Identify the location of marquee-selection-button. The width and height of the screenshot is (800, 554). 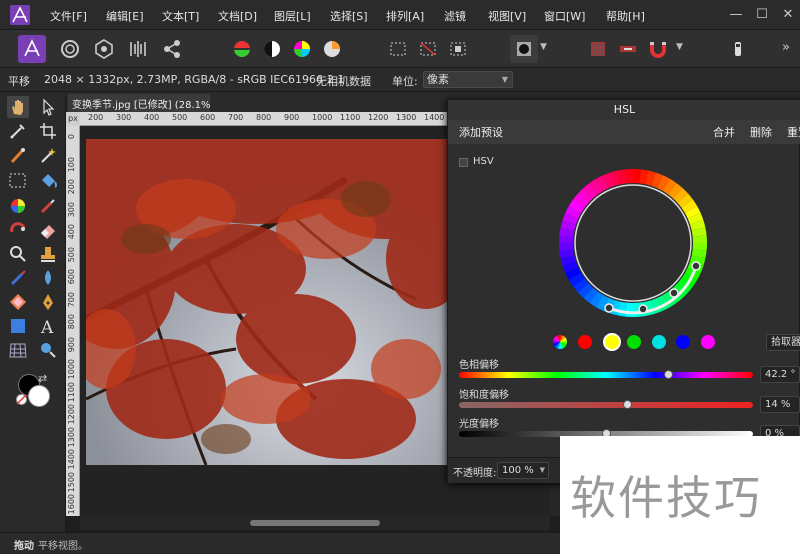
(398, 49).